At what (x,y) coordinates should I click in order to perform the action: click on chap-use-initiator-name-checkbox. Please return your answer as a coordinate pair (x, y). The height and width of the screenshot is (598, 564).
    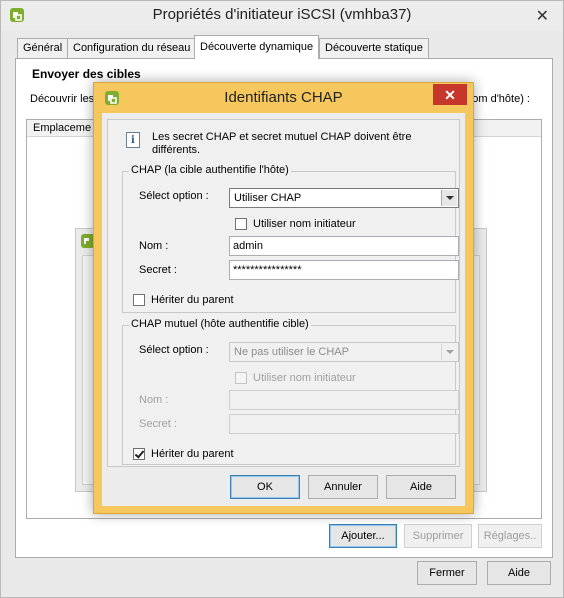
    Looking at the image, I should click on (241, 224).